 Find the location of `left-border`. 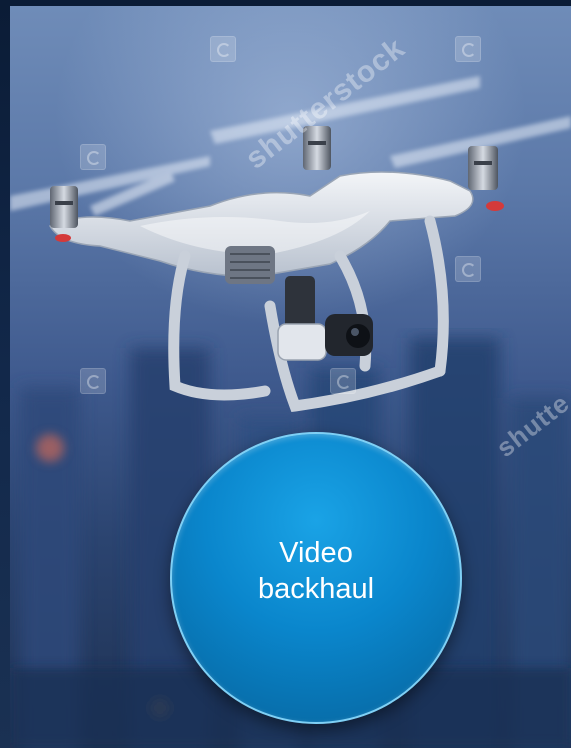

left-border is located at coordinates (5, 374).